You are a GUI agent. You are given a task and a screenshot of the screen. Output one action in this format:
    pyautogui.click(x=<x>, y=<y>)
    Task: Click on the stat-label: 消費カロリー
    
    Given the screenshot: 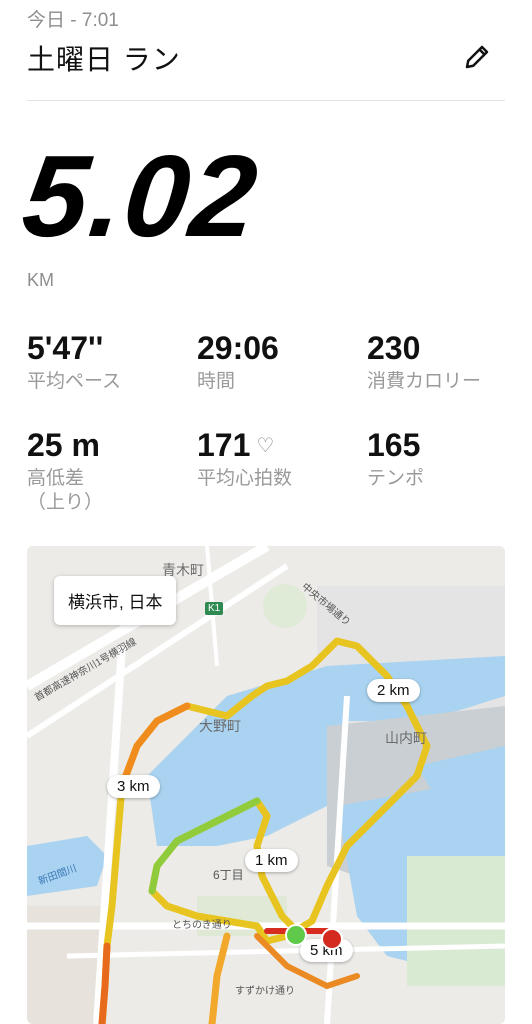 What is the action you would take?
    pyautogui.click(x=424, y=381)
    